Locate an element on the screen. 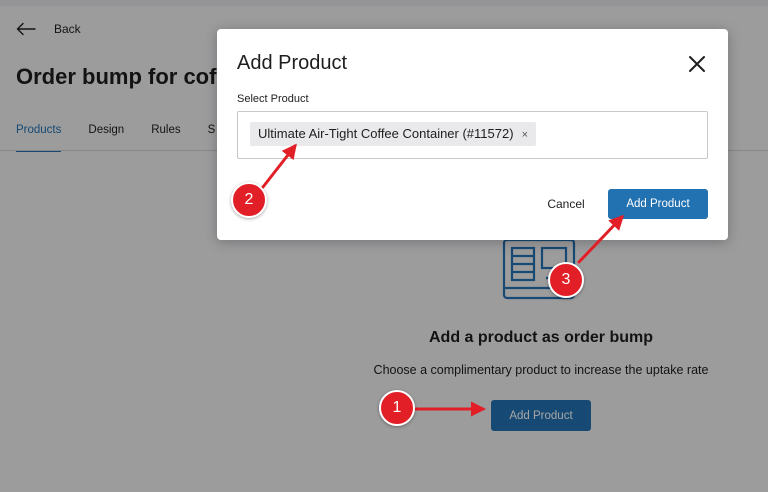  step-2-arrow is located at coordinates (279, 166).